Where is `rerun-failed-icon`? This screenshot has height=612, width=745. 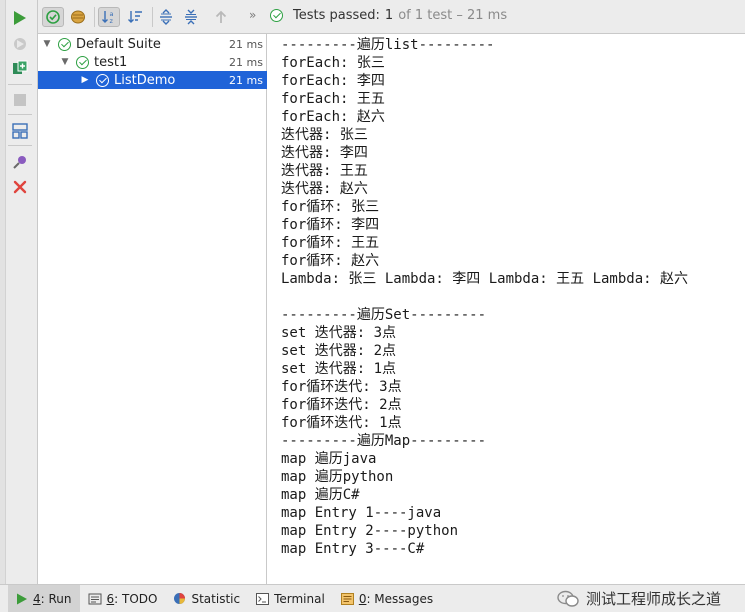
rerun-failed-icon is located at coordinates (20, 44).